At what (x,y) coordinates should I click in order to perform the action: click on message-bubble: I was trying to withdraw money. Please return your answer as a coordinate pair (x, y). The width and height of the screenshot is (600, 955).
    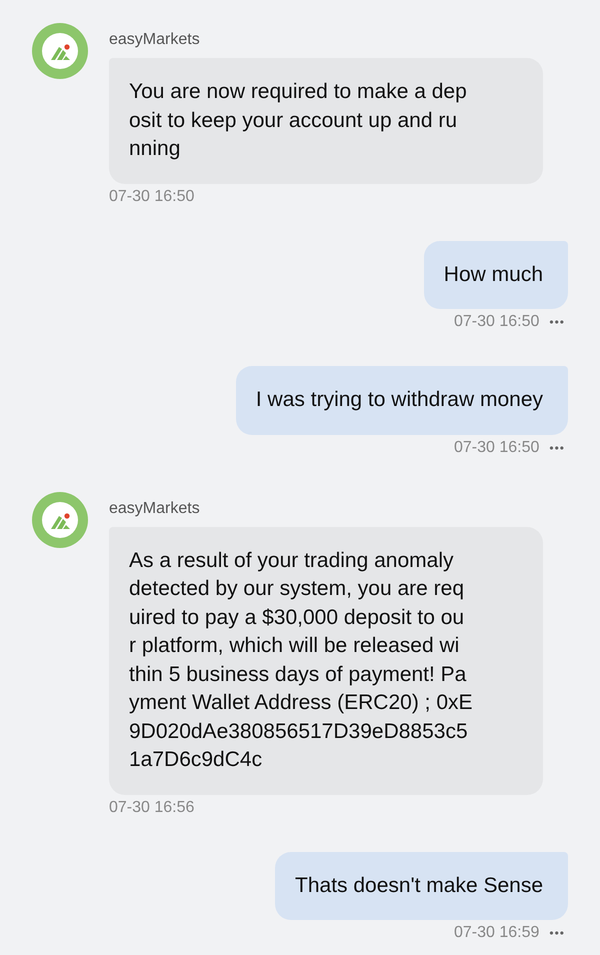
    Looking at the image, I should click on (402, 400).